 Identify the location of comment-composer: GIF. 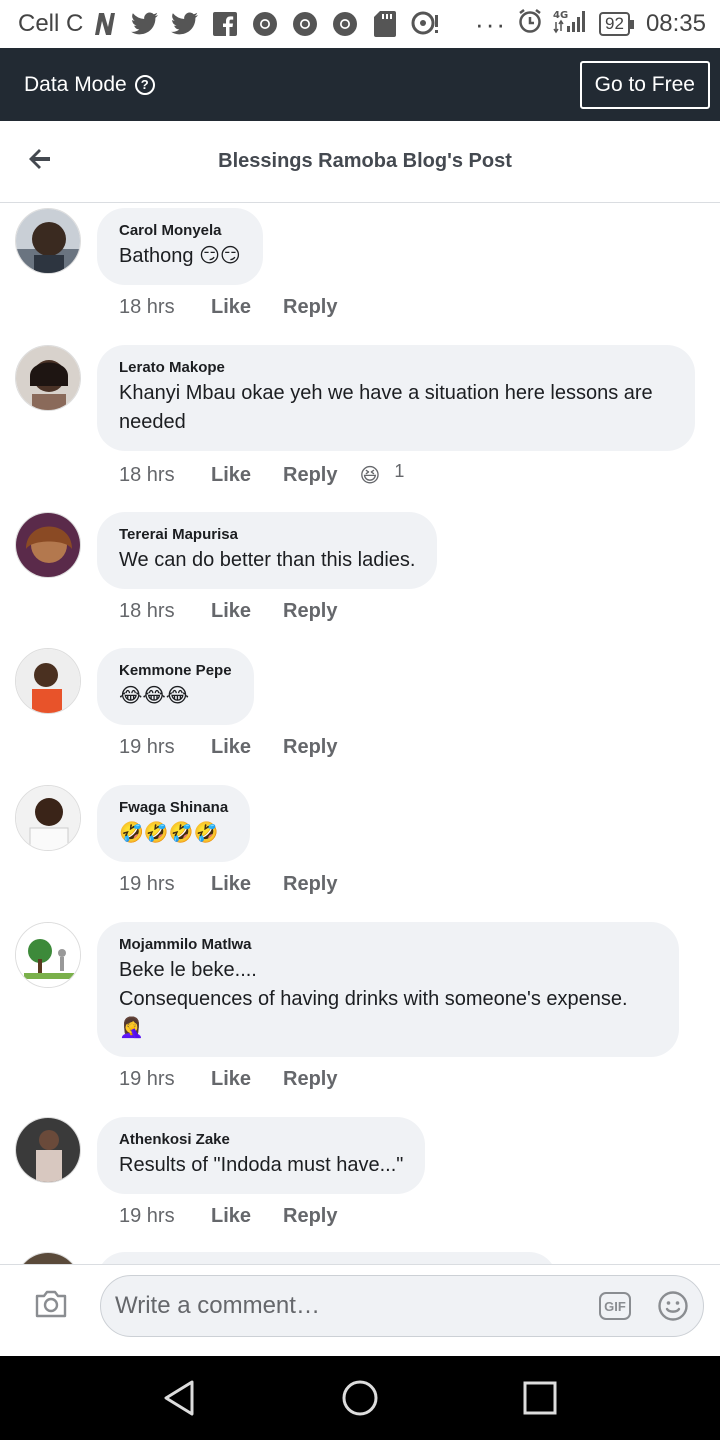
(360, 1310).